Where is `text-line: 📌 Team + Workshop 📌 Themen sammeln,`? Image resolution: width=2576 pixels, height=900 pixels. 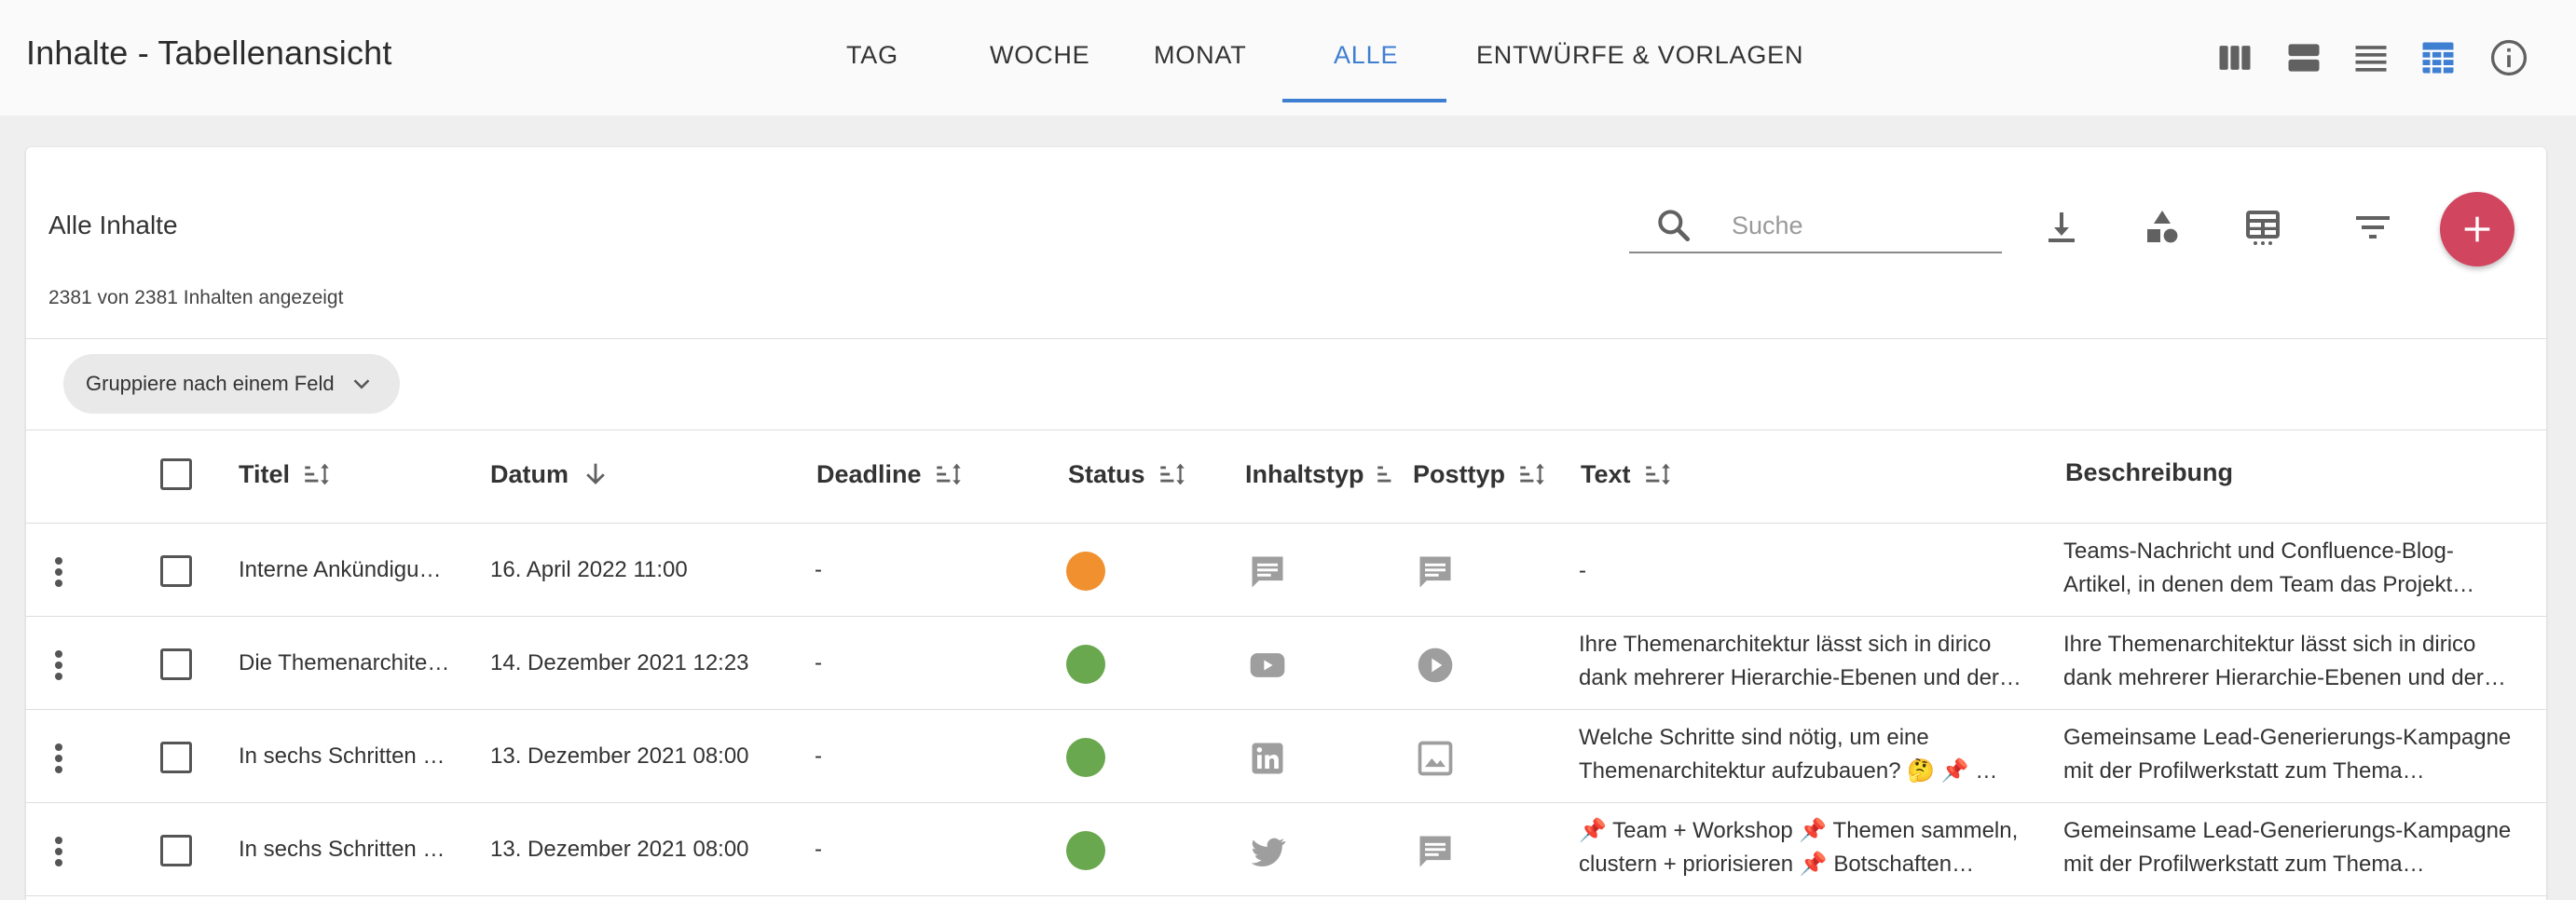
text-line: 📌 Team + Workshop 📌 Themen sammeln, is located at coordinates (1799, 830).